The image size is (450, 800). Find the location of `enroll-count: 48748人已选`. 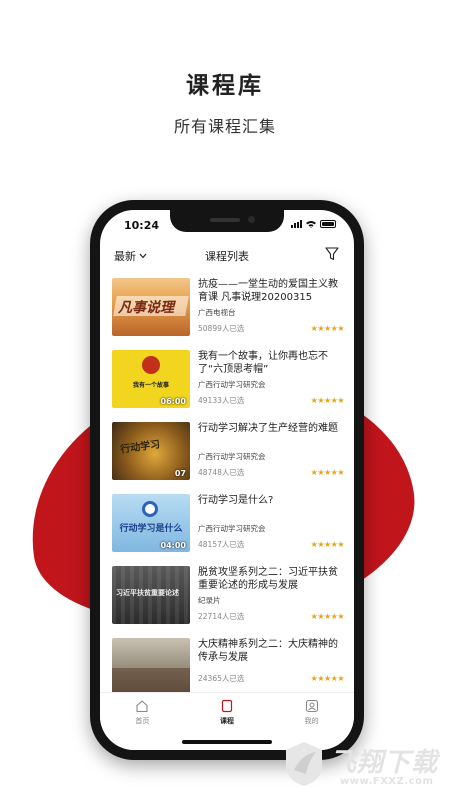

enroll-count: 48748人已选 is located at coordinates (221, 472).